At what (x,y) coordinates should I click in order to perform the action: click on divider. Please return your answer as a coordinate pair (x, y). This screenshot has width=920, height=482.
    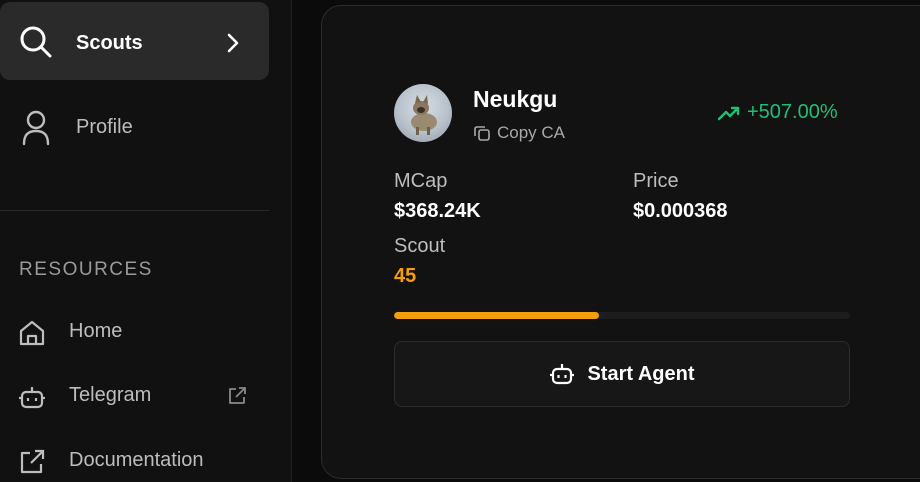
    Looking at the image, I should click on (134, 210).